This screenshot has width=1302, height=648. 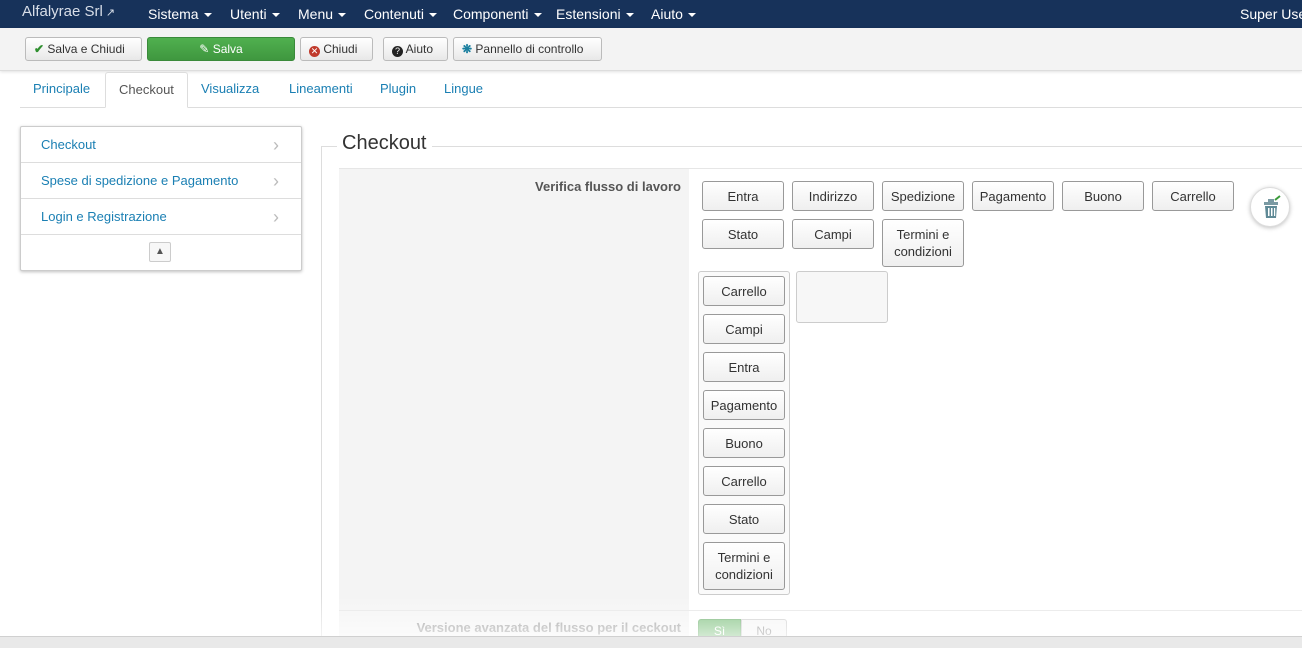 What do you see at coordinates (743, 196) in the screenshot?
I see `step-chip: Entra` at bounding box center [743, 196].